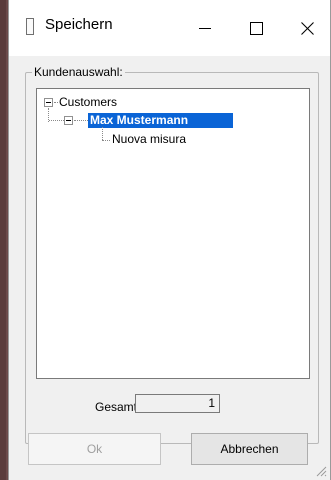  I want to click on group-label: Kundenauswahl:, so click(78, 72).